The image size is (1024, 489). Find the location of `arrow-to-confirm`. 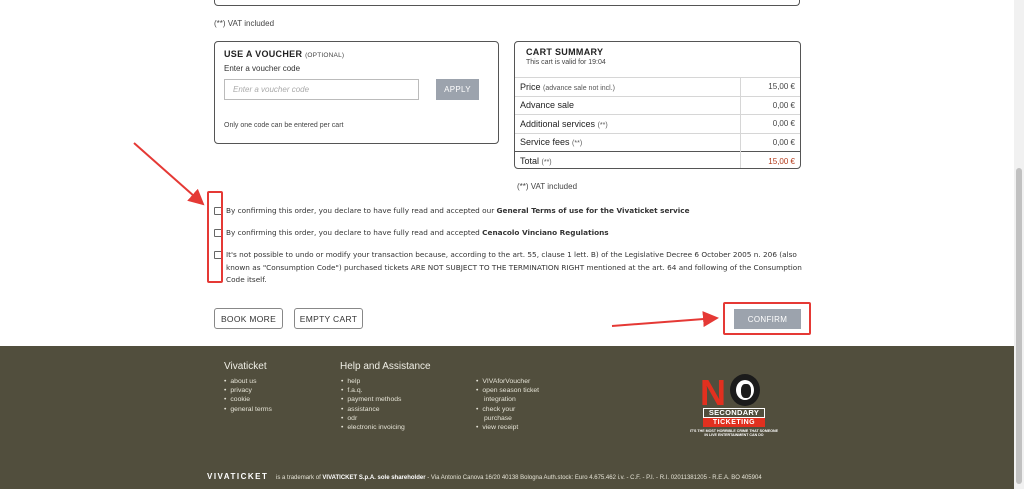

arrow-to-confirm is located at coordinates (665, 319).